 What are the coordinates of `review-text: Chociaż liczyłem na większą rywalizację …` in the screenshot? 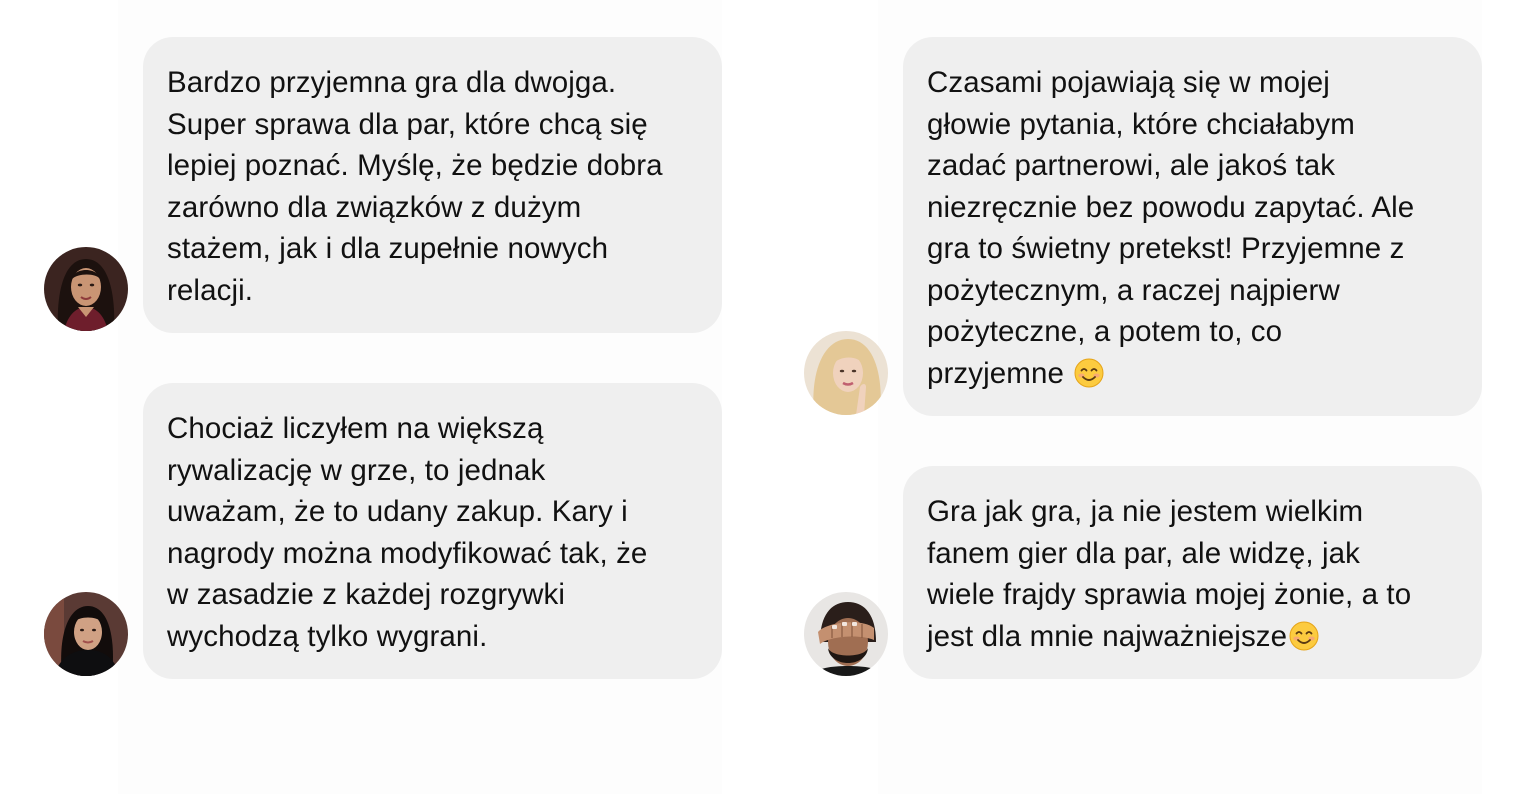 It's located at (407, 532).